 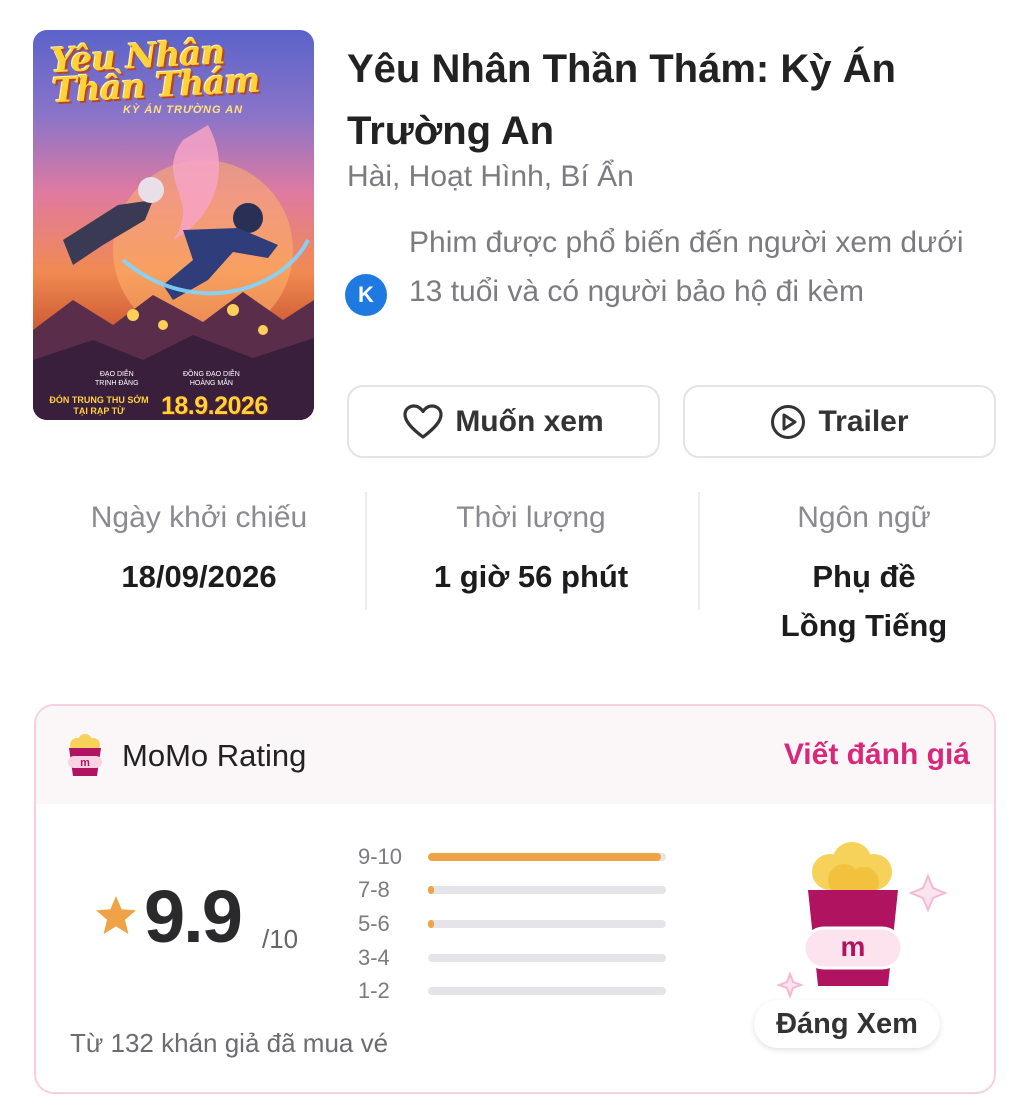 What do you see at coordinates (531, 549) in the screenshot?
I see `duration-stat: Thời lượng 1 giờ 56 phút` at bounding box center [531, 549].